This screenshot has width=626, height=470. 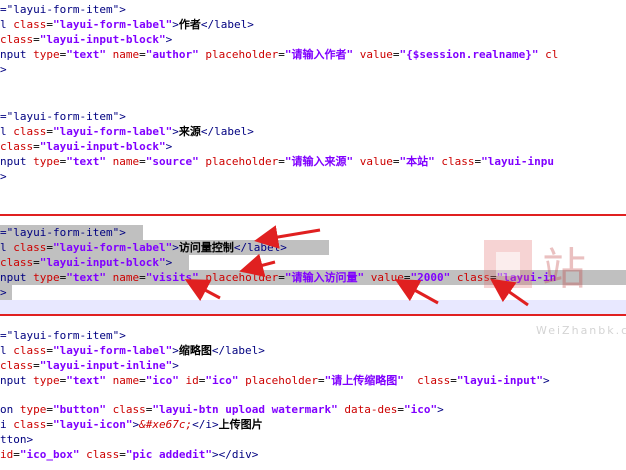 What do you see at coordinates (106, 365) in the screenshot?
I see `code-token: "layui-input-inline"` at bounding box center [106, 365].